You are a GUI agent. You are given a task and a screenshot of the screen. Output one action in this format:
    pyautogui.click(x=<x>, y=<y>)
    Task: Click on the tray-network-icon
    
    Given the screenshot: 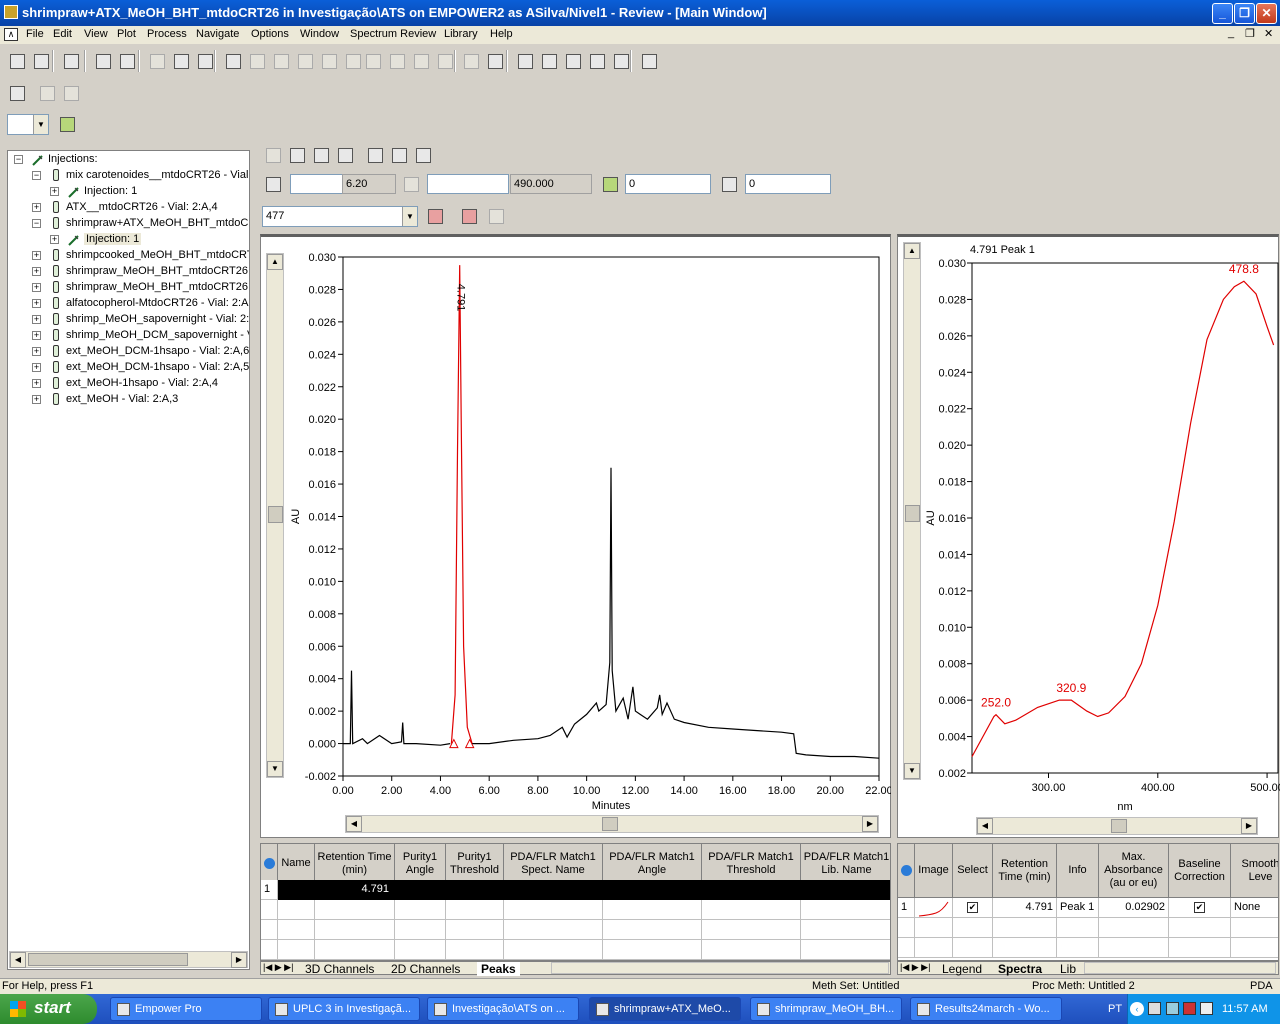 What is the action you would take?
    pyautogui.click(x=1172, y=1008)
    